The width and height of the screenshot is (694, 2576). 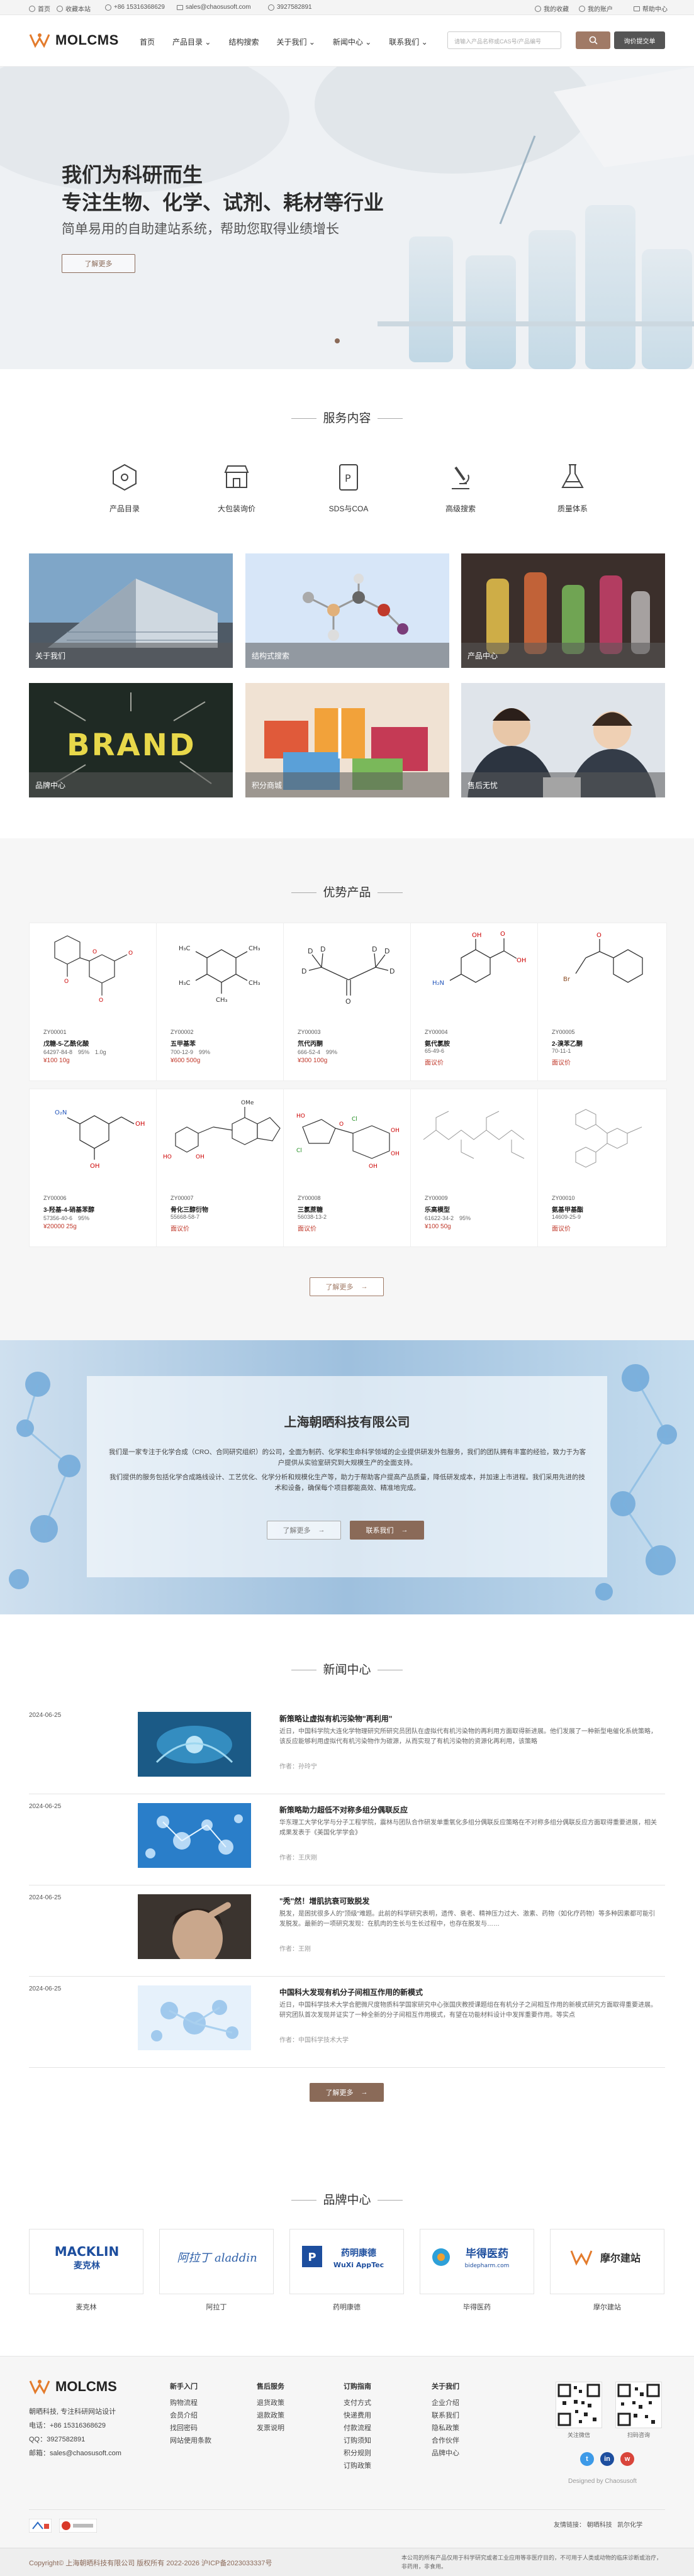 What do you see at coordinates (487, 2266) in the screenshot?
I see `svg-text: bidepharm.com` at bounding box center [487, 2266].